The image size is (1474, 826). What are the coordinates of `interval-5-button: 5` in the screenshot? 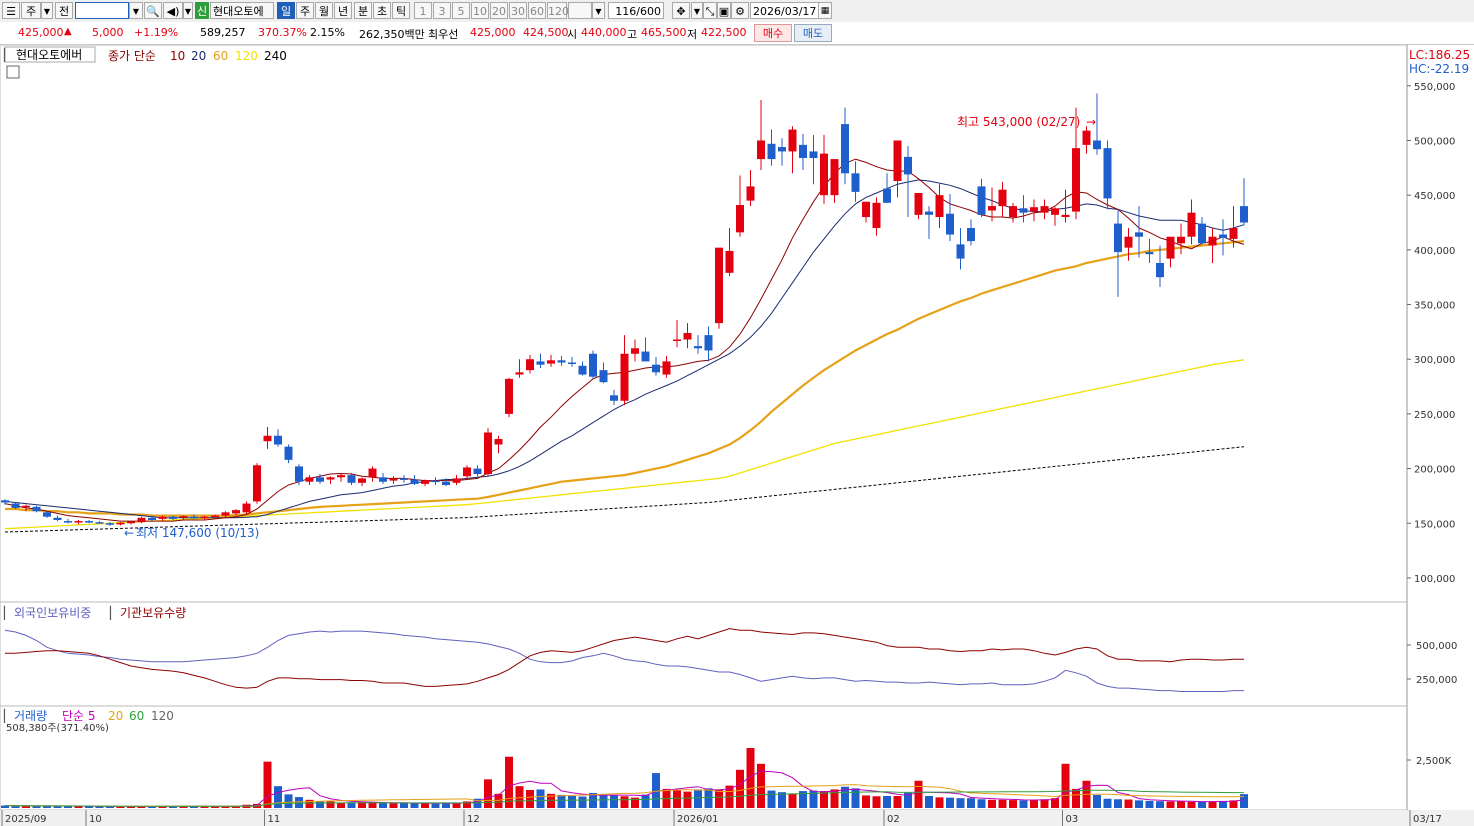 It's located at (461, 10).